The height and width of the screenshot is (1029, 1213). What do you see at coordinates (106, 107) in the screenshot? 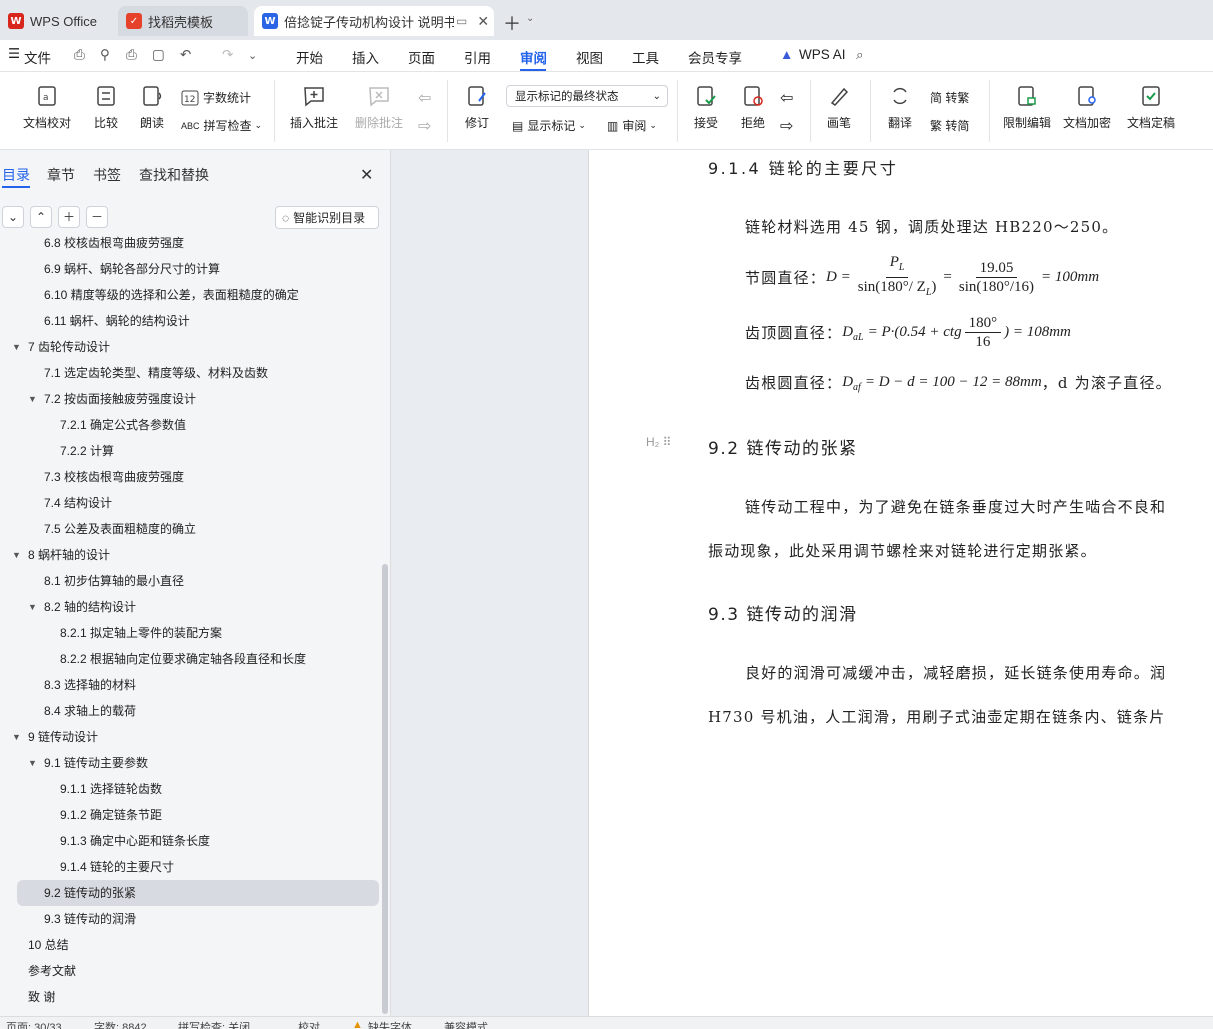
I see `compare-button: 比较` at bounding box center [106, 107].